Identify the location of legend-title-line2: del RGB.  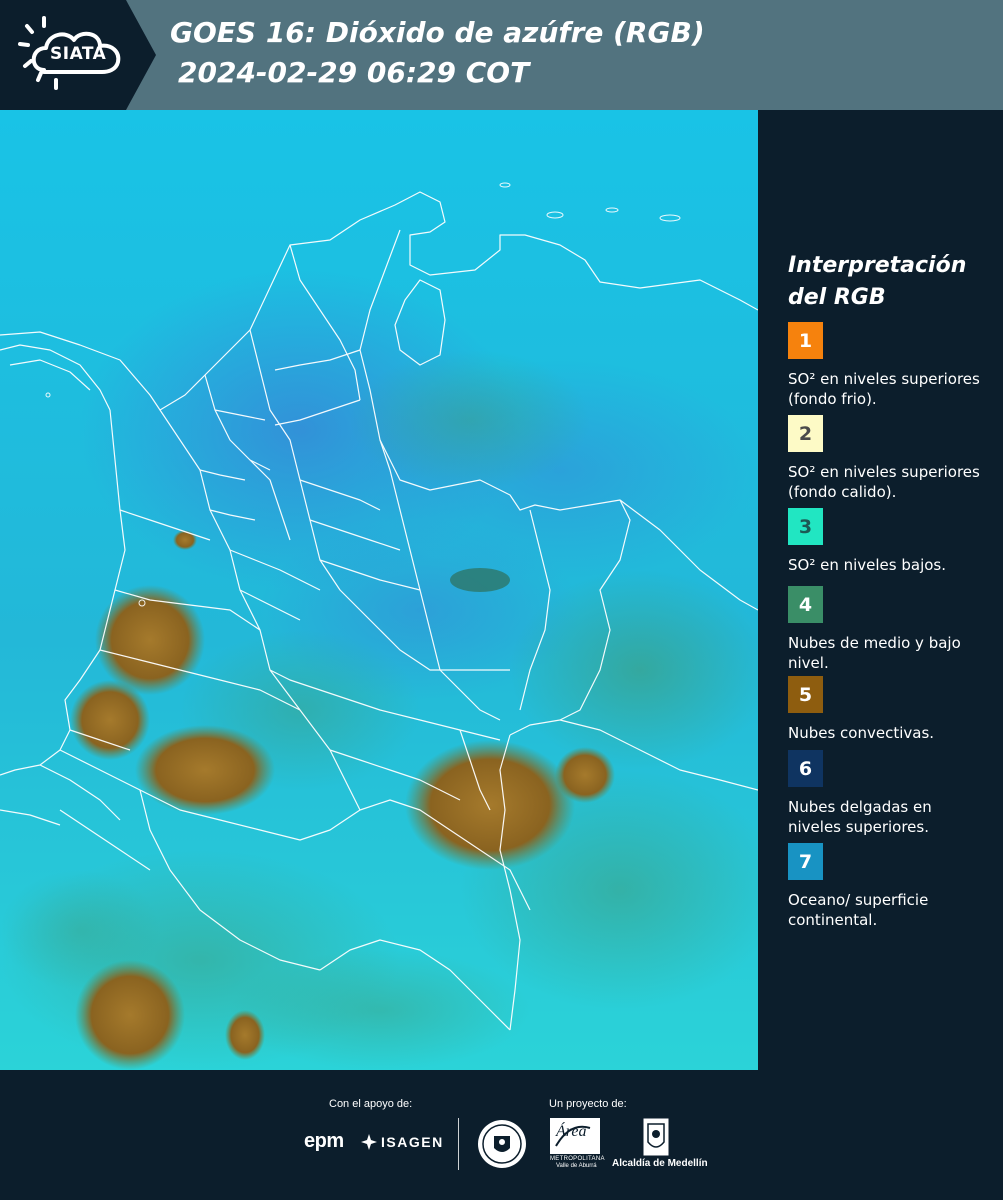
(837, 297).